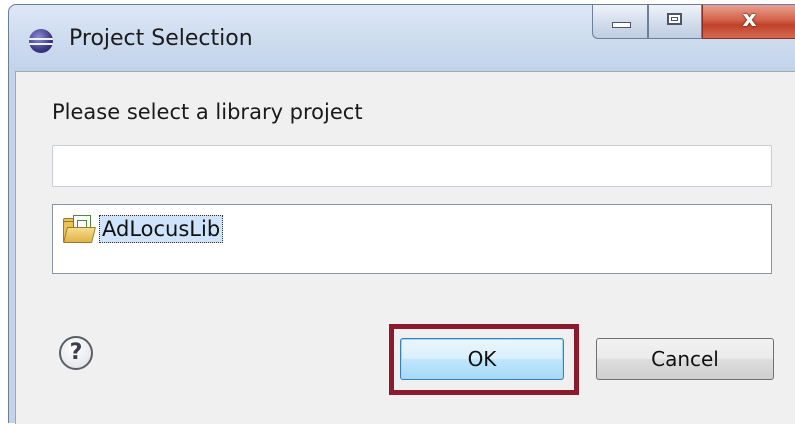 Image resolution: width=795 pixels, height=424 pixels. What do you see at coordinates (76, 353) in the screenshot?
I see `help-icon: ?` at bounding box center [76, 353].